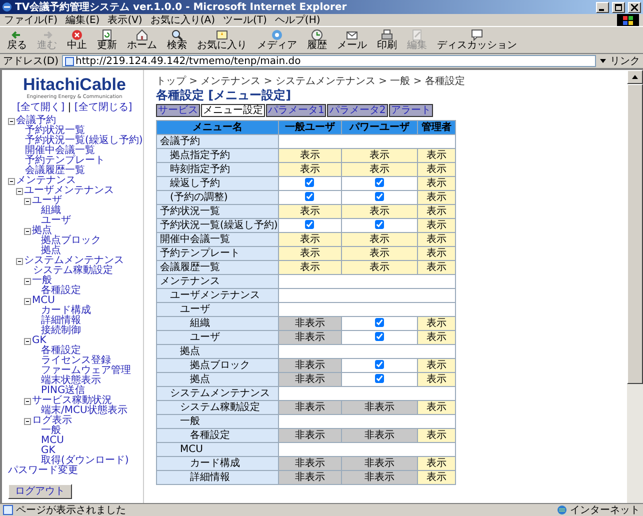  What do you see at coordinates (72, 401) in the screenshot?
I see `tree-item: サービス稼動状況` at bounding box center [72, 401].